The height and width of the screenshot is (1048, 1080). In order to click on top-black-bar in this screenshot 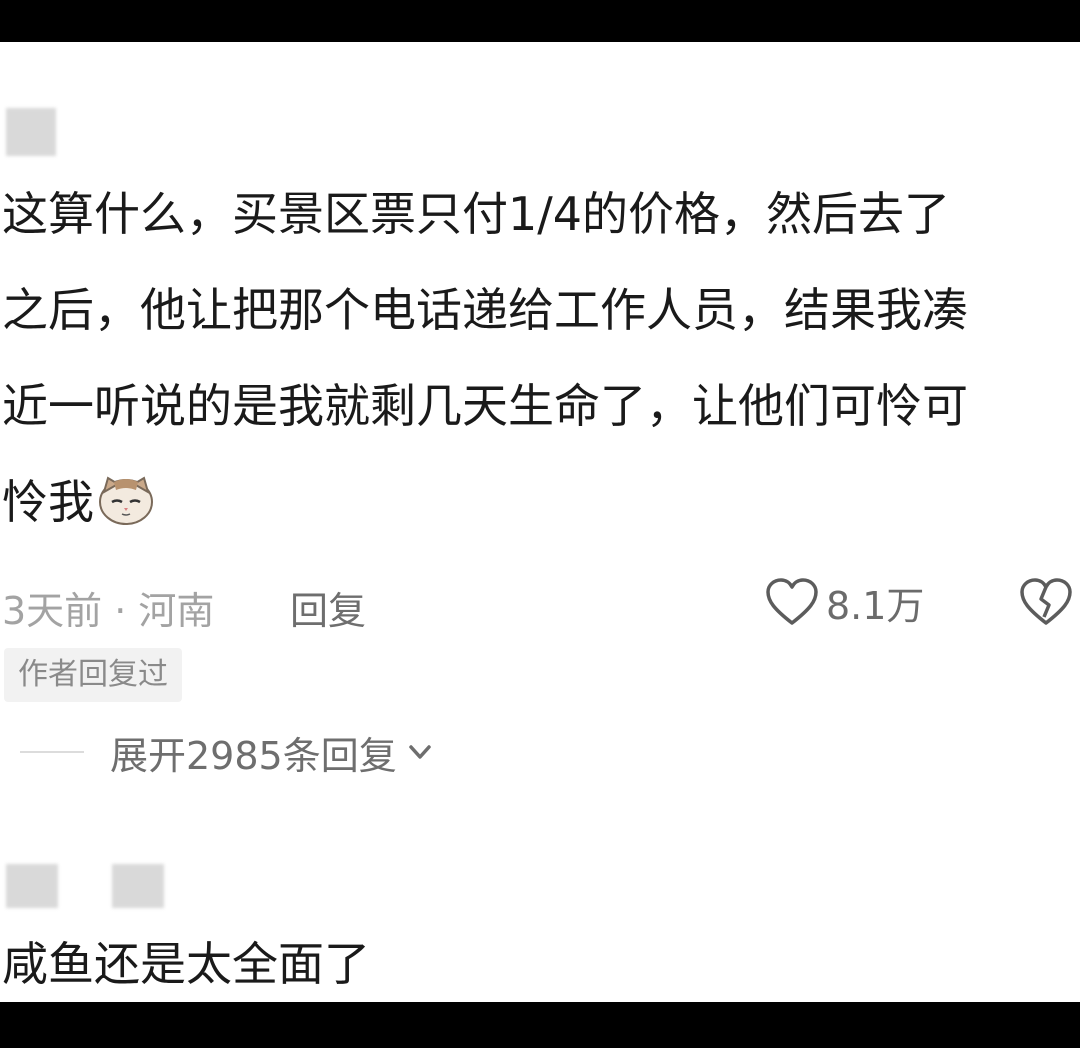, I will do `click(540, 21)`.